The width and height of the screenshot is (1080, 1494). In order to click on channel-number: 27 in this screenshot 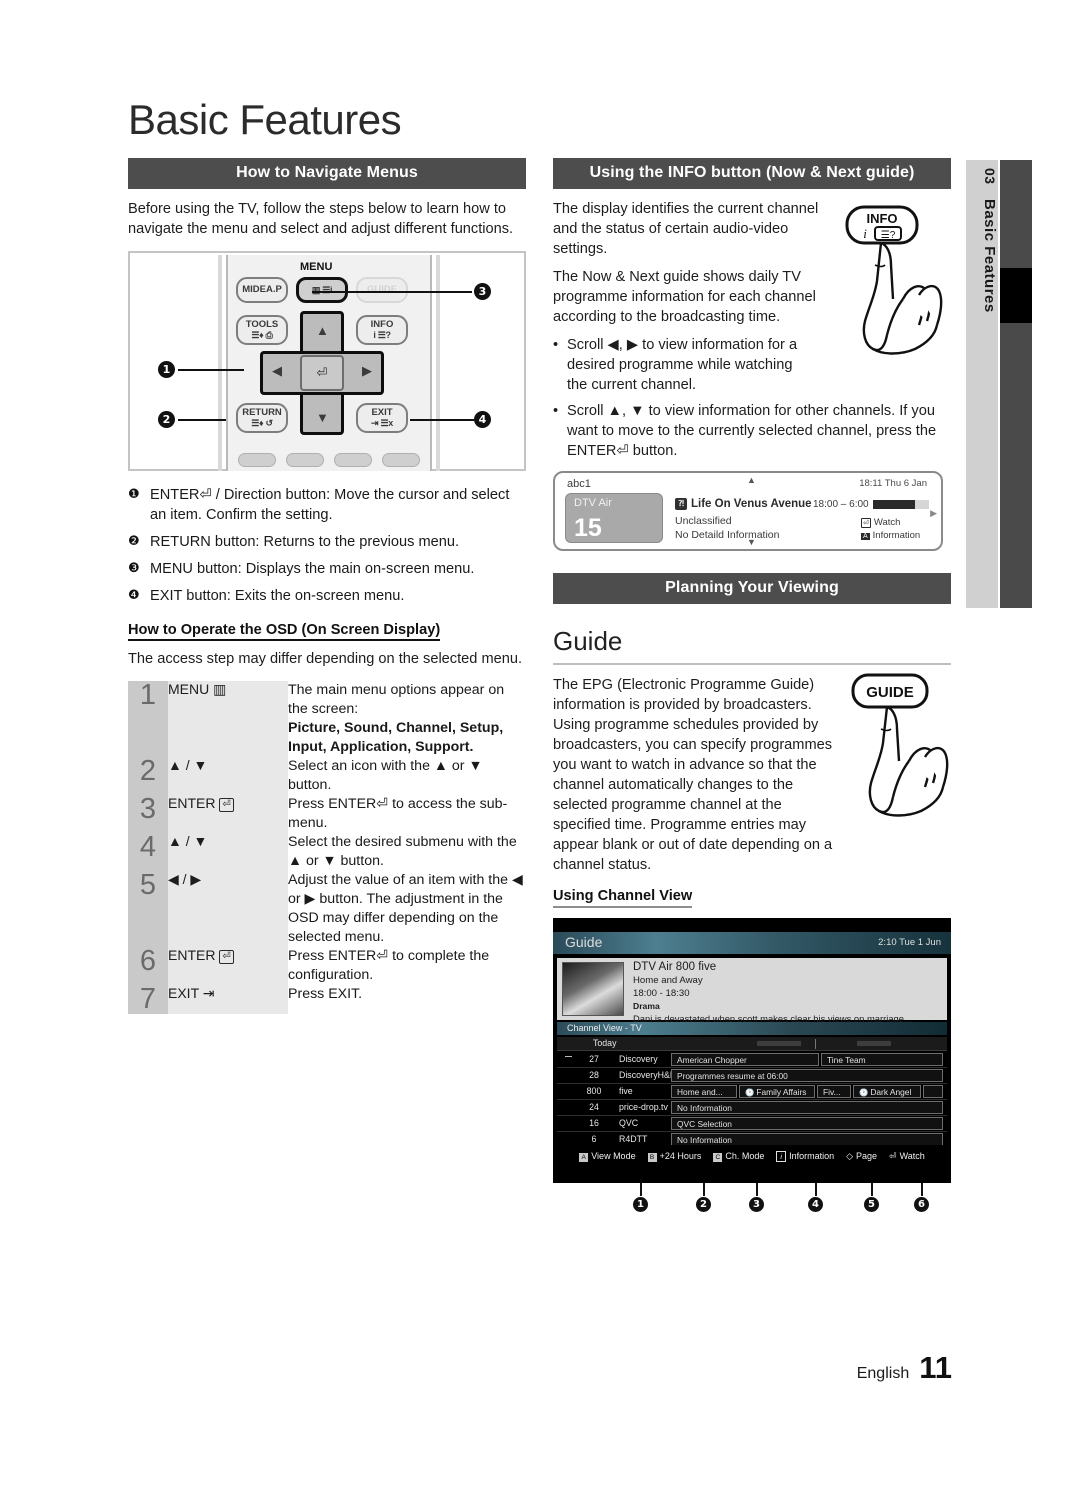, I will do `click(594, 1059)`.